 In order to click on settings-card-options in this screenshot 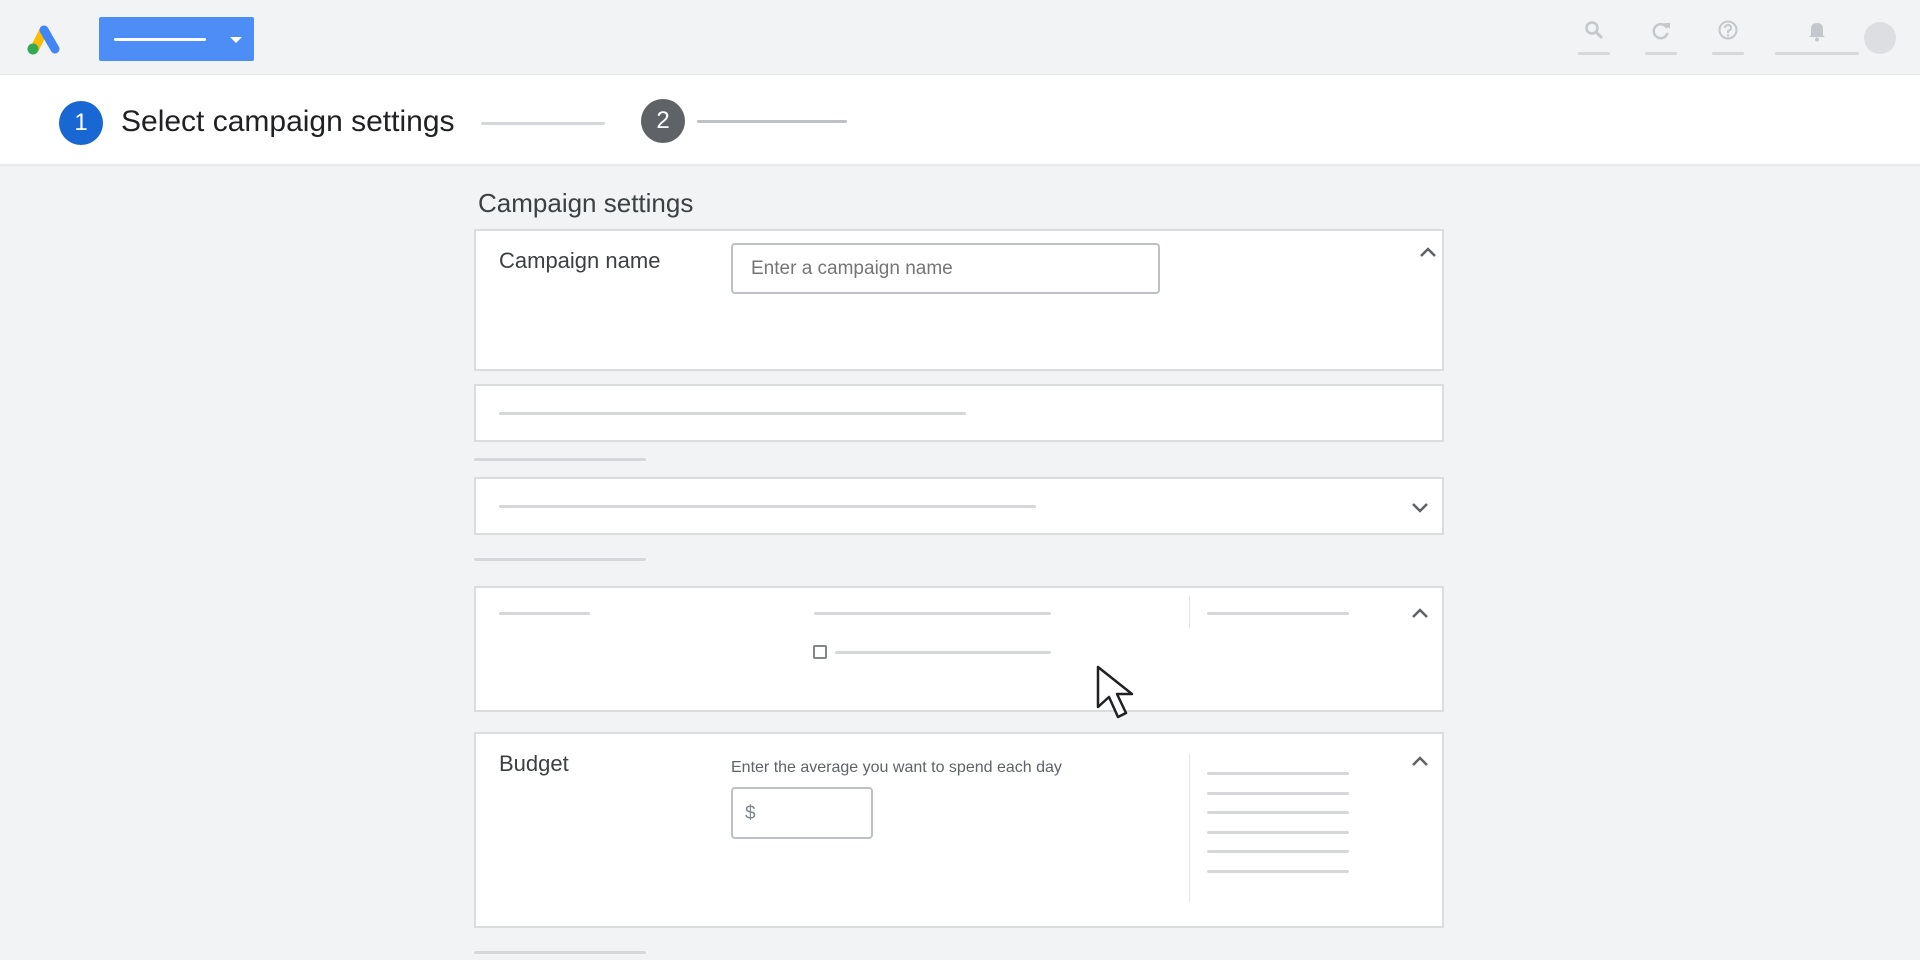, I will do `click(959, 649)`.